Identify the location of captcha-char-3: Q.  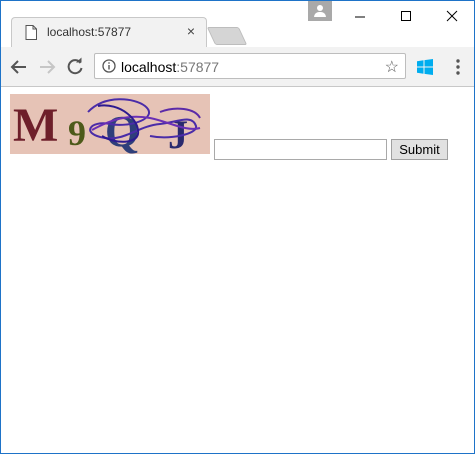
(122, 130).